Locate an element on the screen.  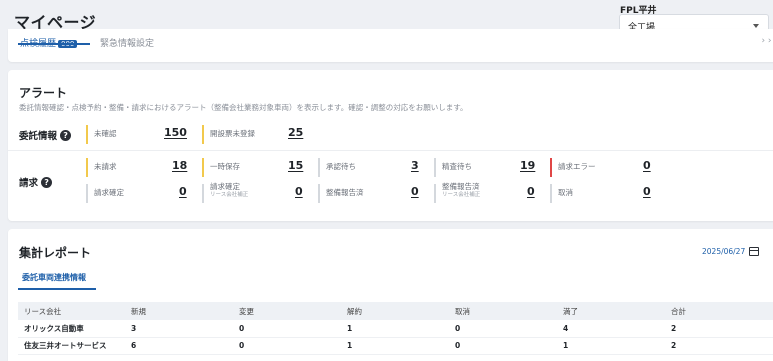
report-date: 2025/06/27 is located at coordinates (731, 251).